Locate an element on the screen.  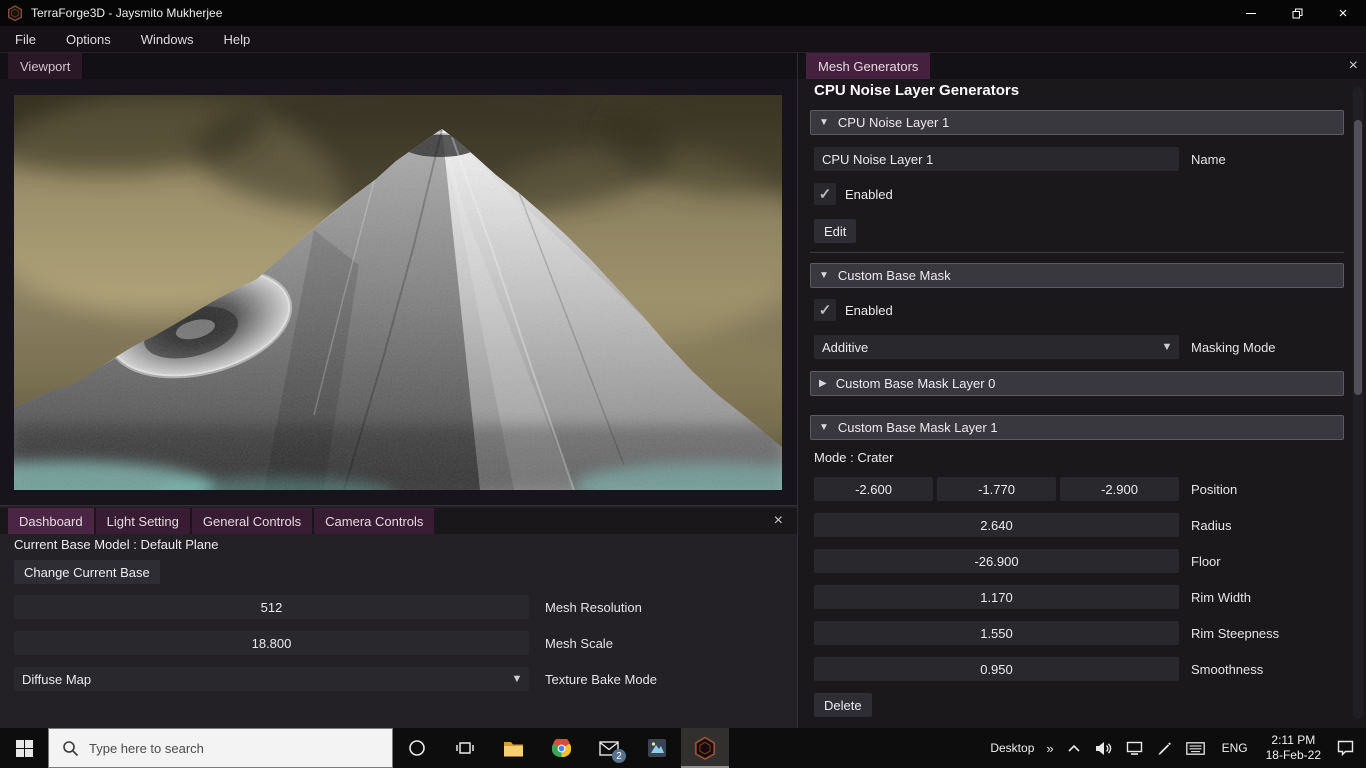
action-center-button is located at coordinates (1347, 748).